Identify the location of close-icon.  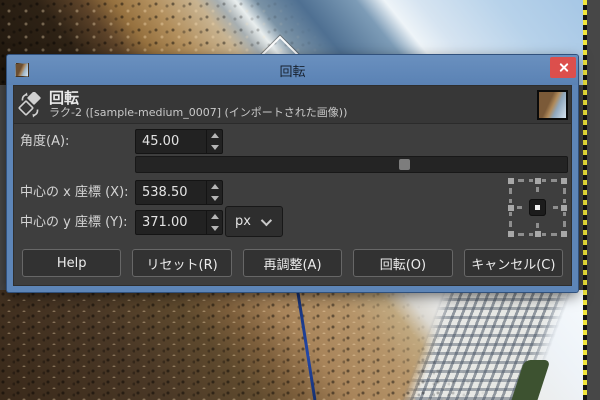
(563, 67).